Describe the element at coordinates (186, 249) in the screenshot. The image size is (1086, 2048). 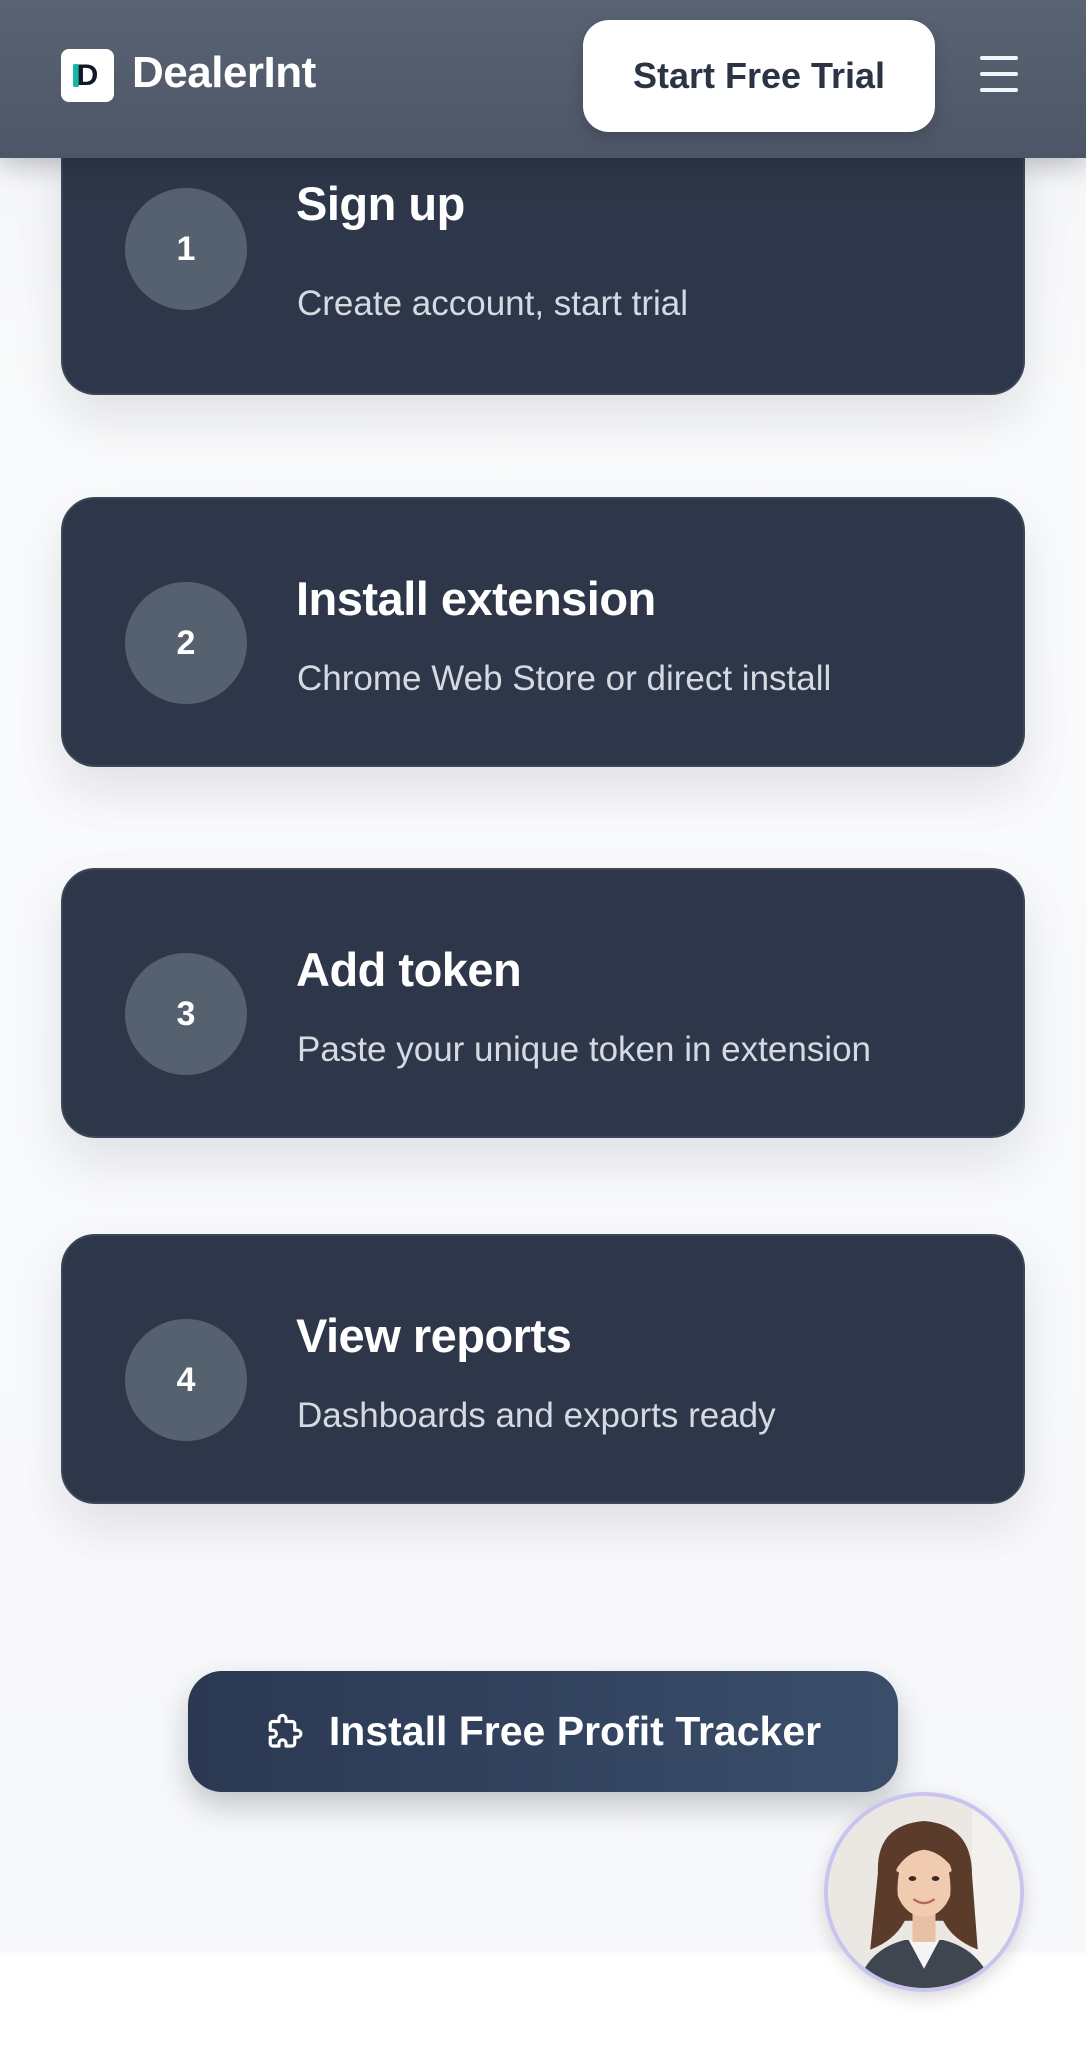
I see `step-number-badge: 1` at that location.